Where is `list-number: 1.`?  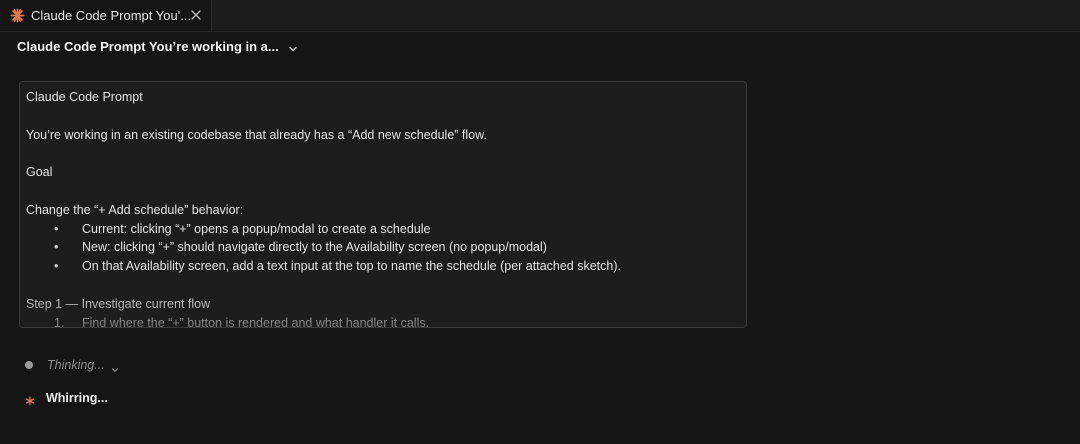 list-number: 1. is located at coordinates (59, 321).